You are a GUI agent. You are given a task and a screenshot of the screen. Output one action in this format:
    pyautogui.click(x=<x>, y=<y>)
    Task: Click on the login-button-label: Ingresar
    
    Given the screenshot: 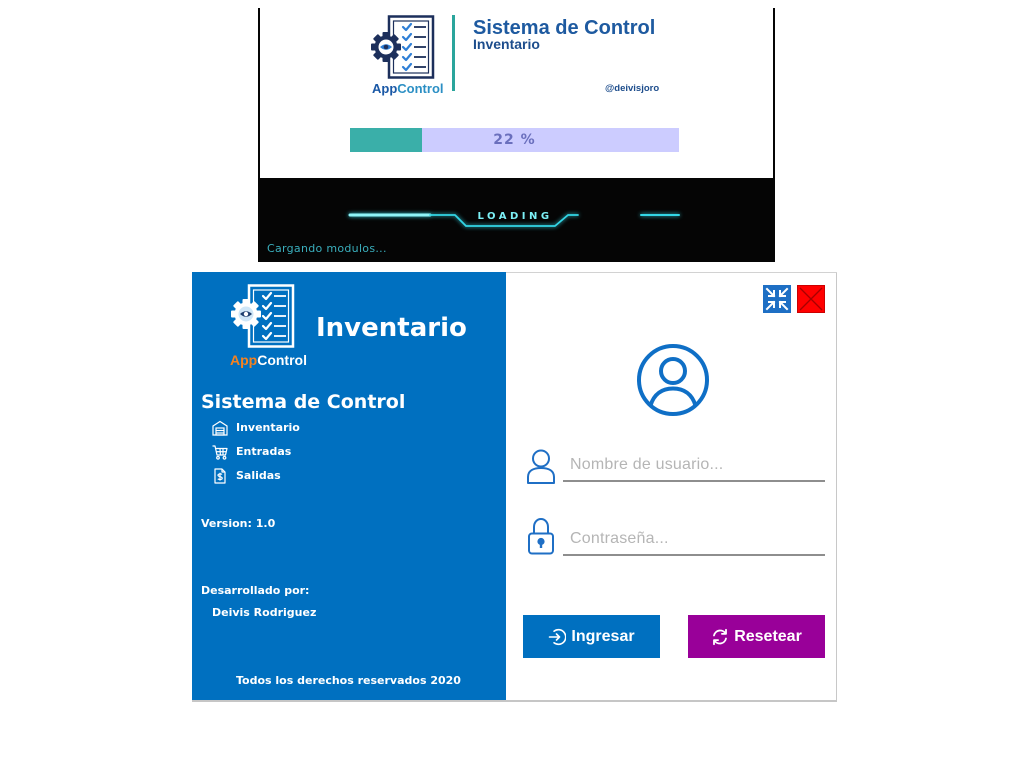 What is the action you would take?
    pyautogui.click(x=603, y=636)
    